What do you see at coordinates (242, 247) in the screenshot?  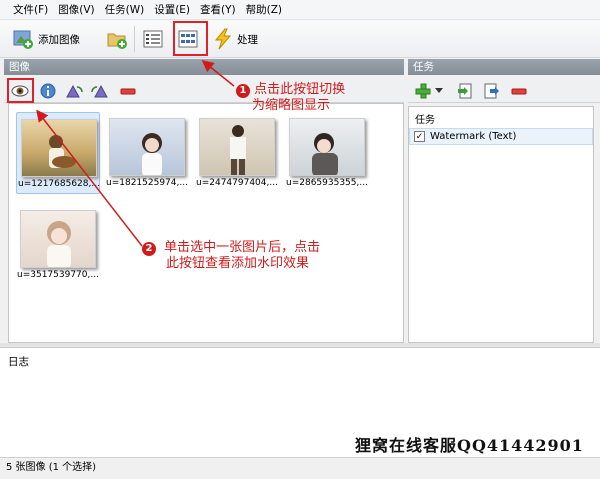 I see `annotation-2-line1: 单击选中一张图片后，点击` at bounding box center [242, 247].